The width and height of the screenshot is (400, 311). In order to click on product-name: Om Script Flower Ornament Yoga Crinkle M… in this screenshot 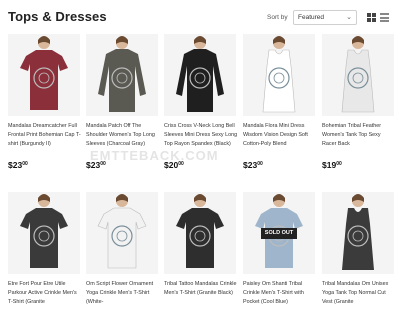, I will do `click(123, 293)`.